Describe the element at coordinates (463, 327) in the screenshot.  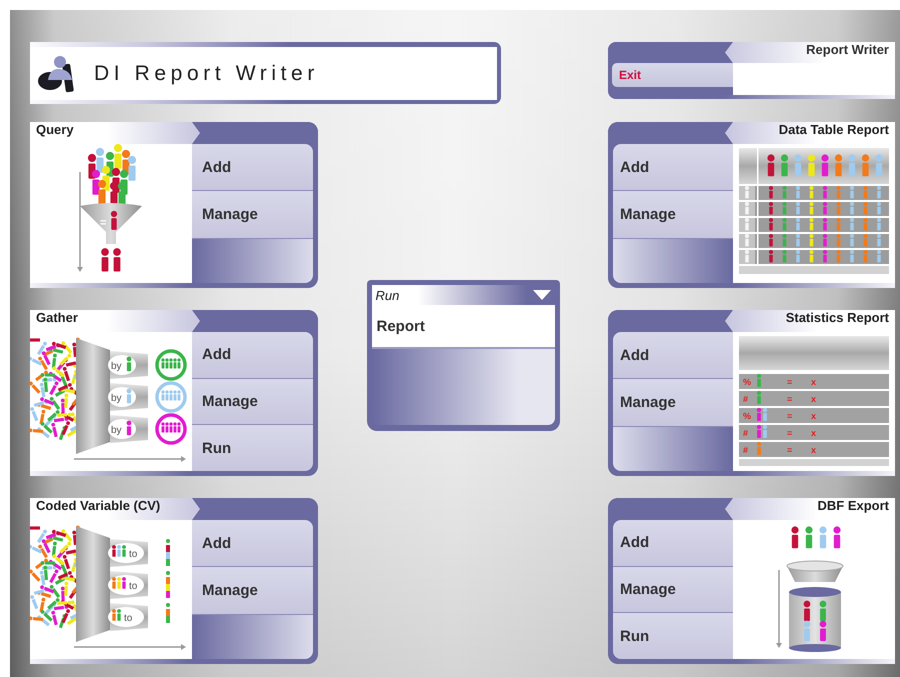
I see `run-option: Report` at that location.